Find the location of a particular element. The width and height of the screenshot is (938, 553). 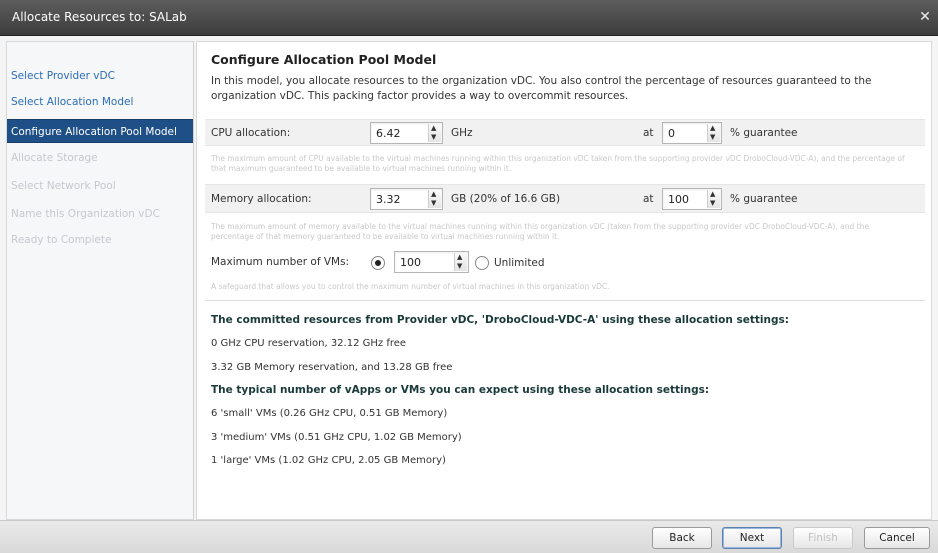

memory-guarantee-stepper: 100 ▲ ▼ is located at coordinates (692, 199).